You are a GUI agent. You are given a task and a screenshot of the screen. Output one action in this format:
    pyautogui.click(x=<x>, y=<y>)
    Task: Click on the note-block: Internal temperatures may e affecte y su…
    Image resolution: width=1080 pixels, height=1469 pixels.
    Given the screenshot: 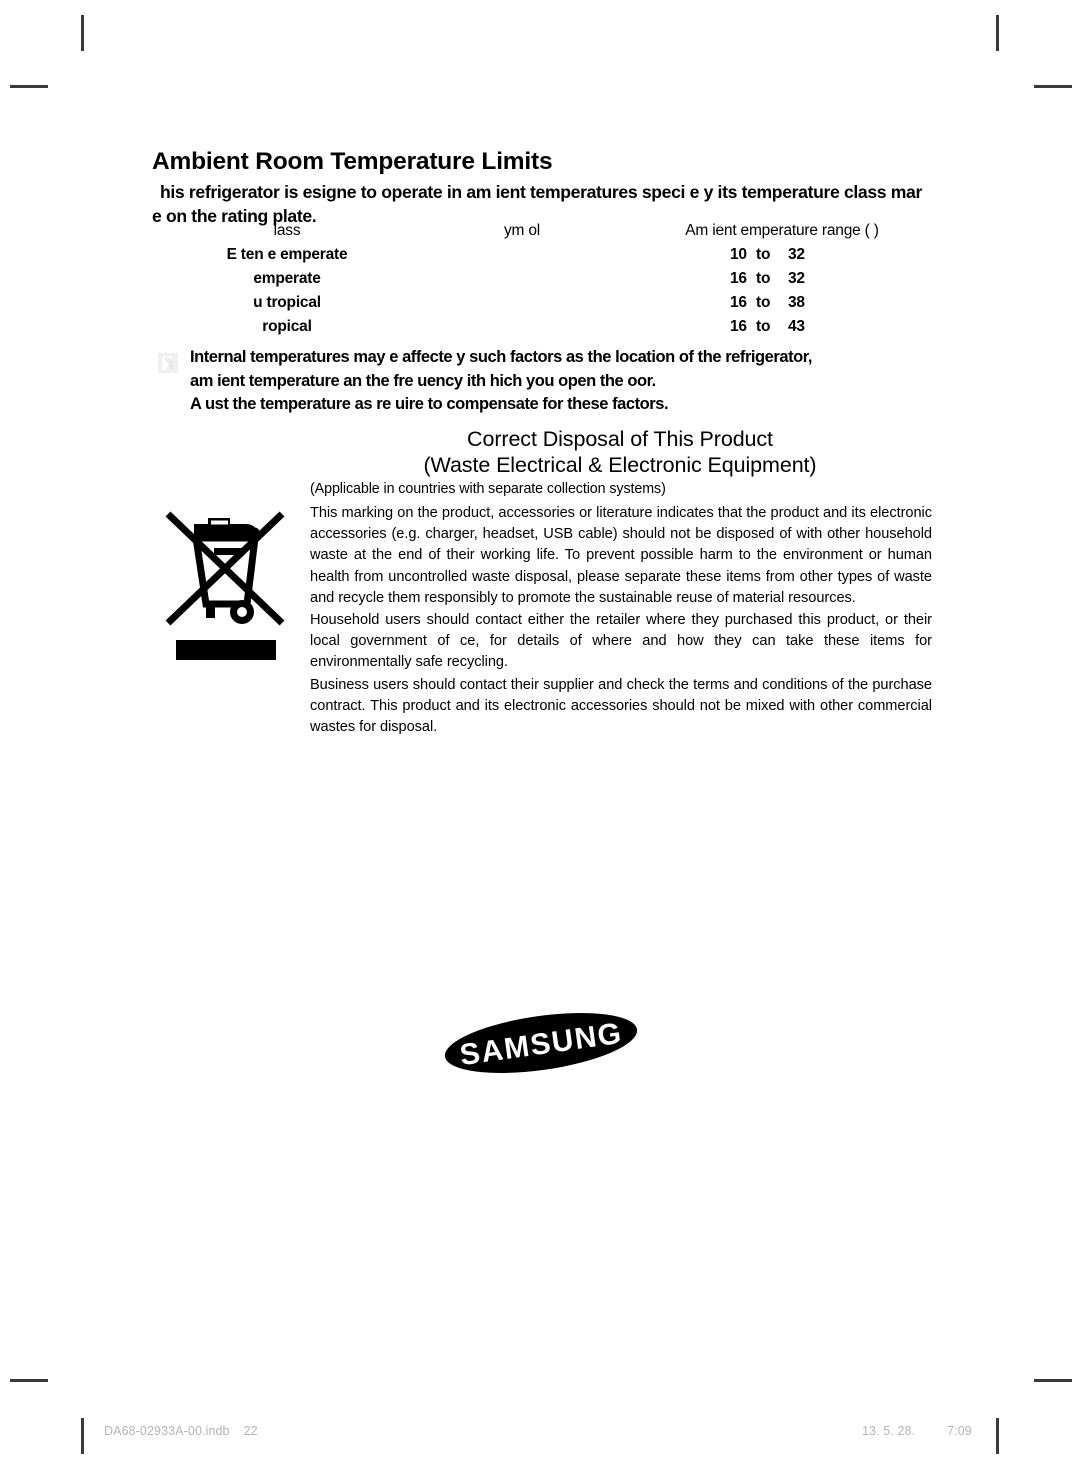 What is the action you would take?
    pyautogui.click(x=560, y=381)
    